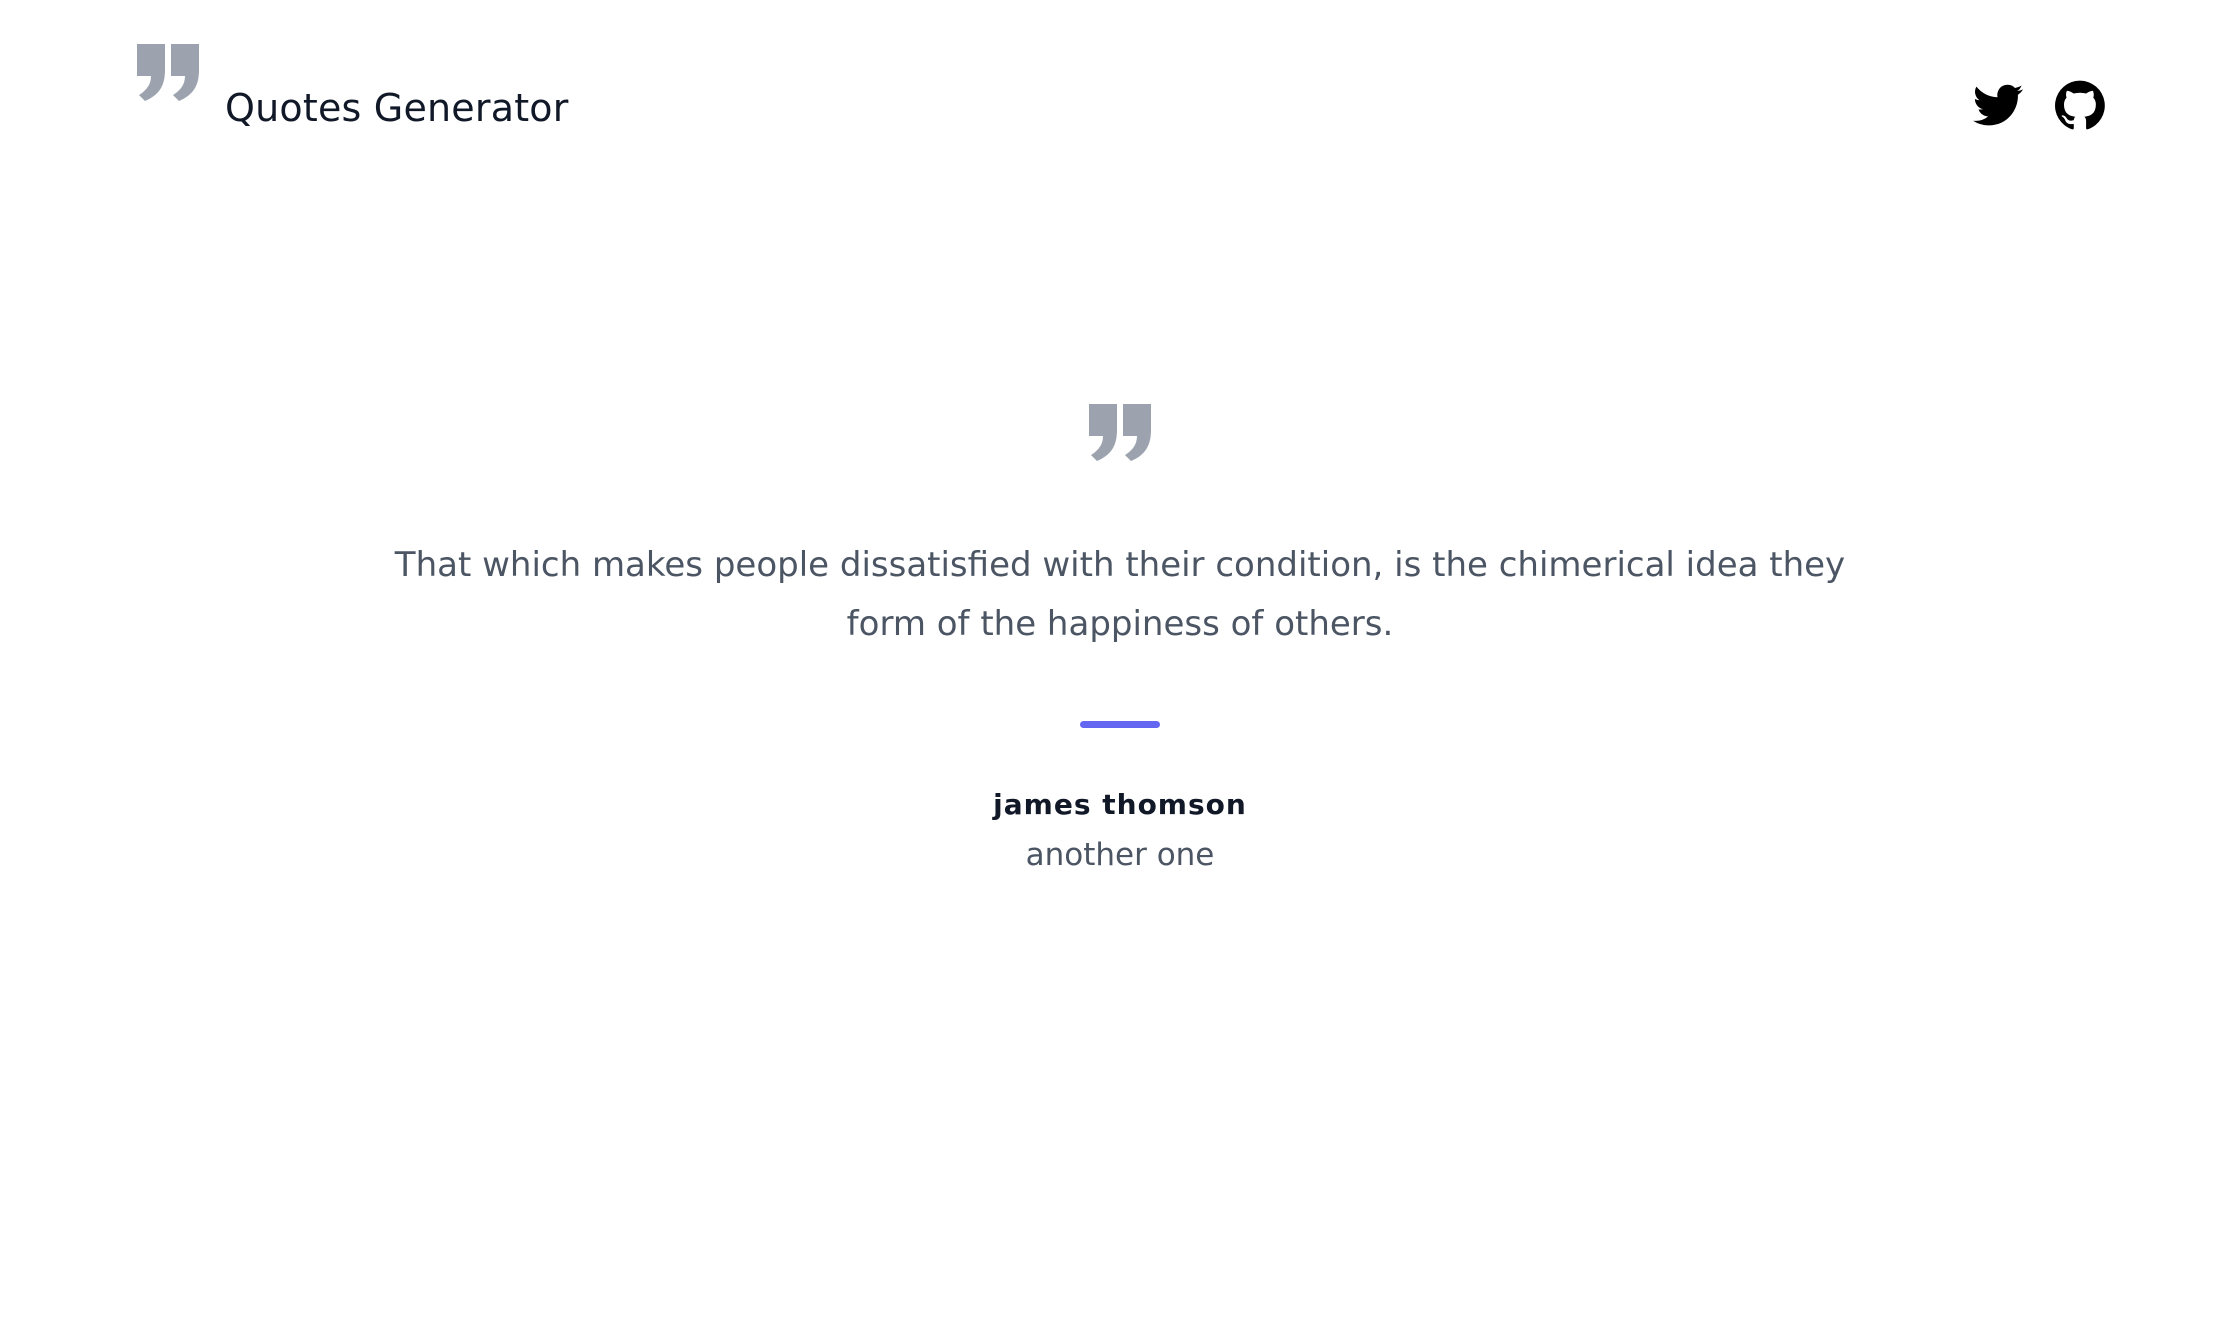 This screenshot has height=1334, width=2240. Describe the element at coordinates (168, 72) in the screenshot. I see `quote-logo-icon` at that location.